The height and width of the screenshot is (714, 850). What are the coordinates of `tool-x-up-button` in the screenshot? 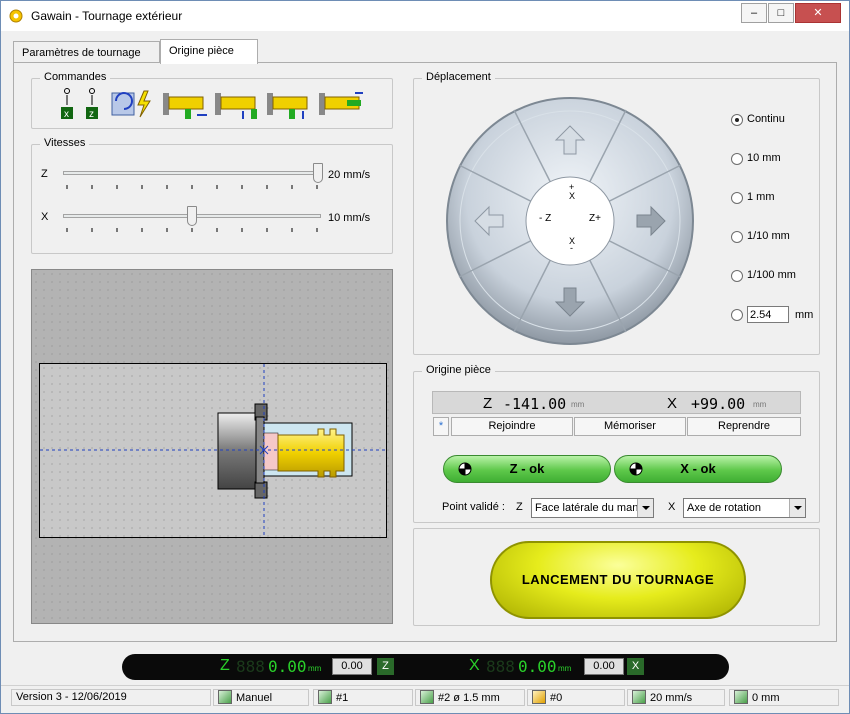 It's located at (238, 104).